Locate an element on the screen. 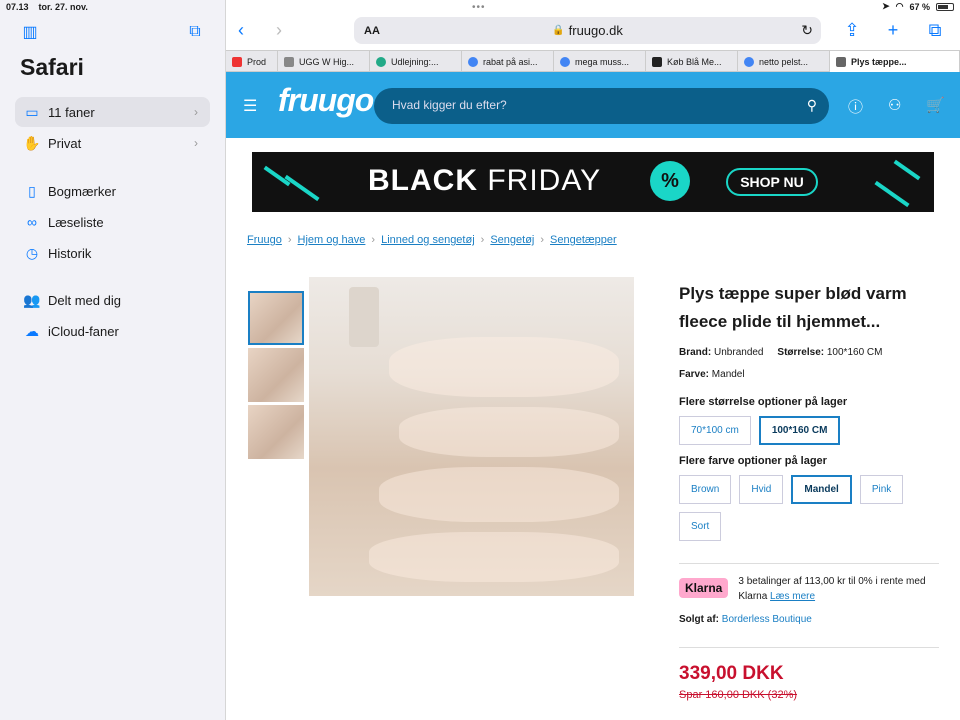  browser-tab: Prod is located at coordinates (252, 61).